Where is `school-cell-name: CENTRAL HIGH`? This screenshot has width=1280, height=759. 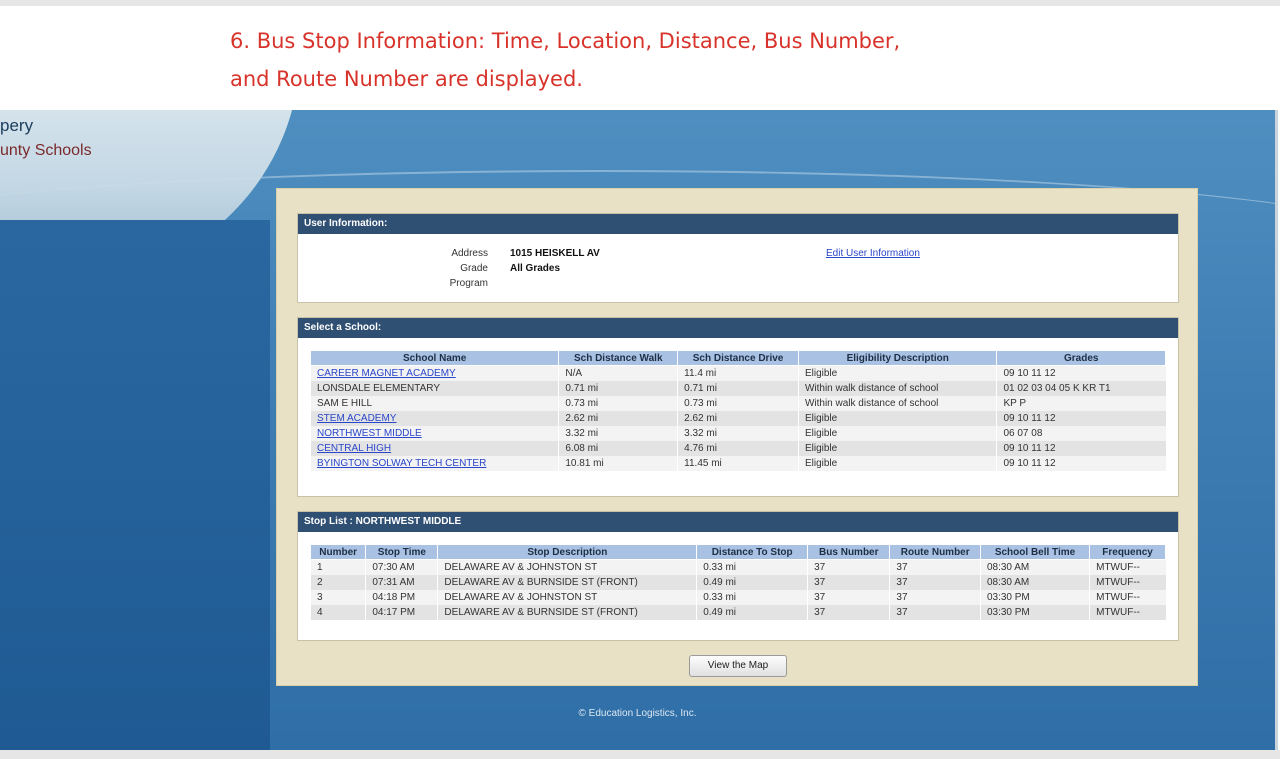
school-cell-name: CENTRAL HIGH is located at coordinates (434, 448).